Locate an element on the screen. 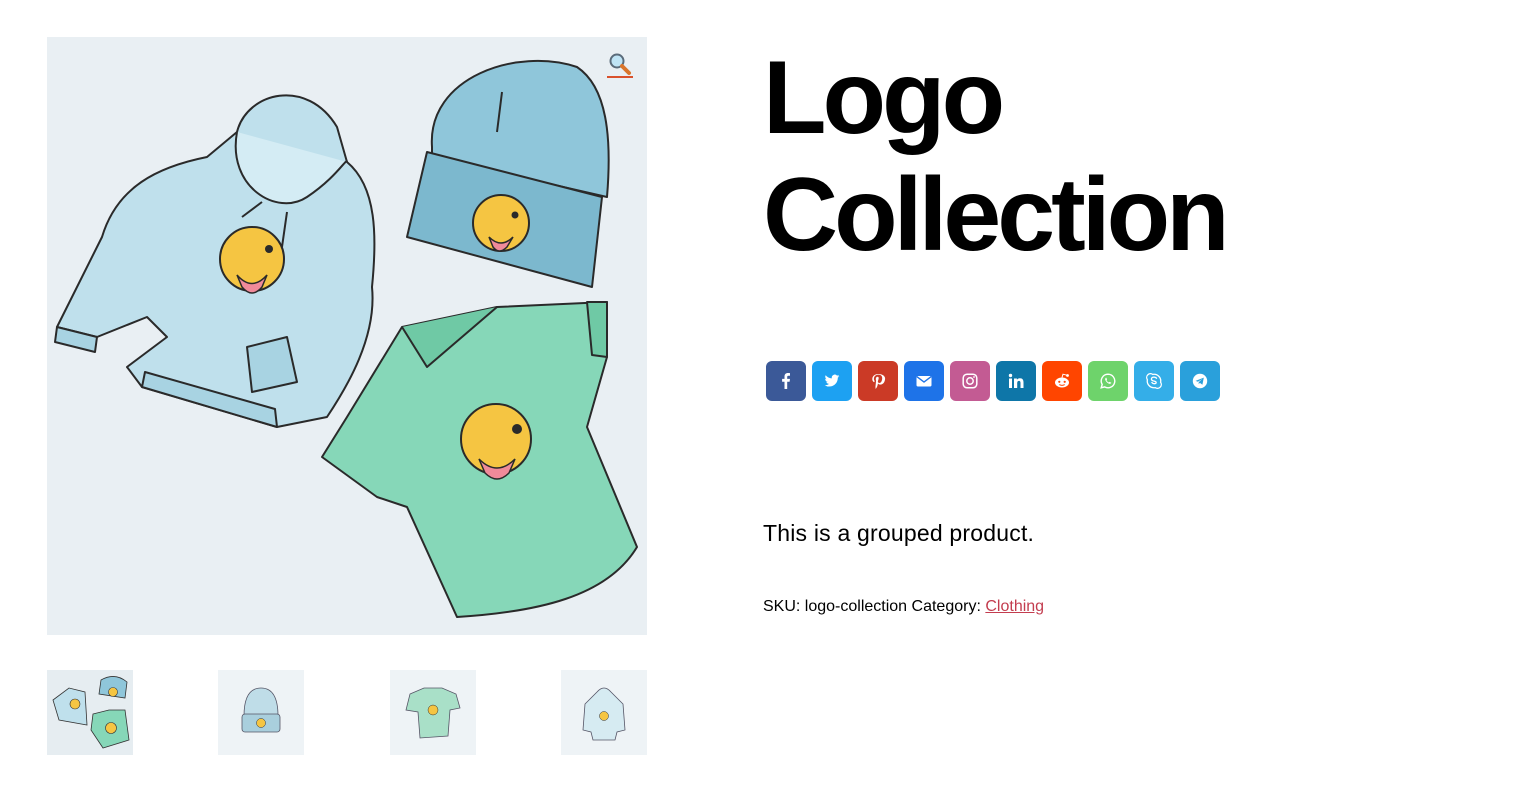 Image resolution: width=1523 pixels, height=794 pixels. share-whatsapp-button is located at coordinates (1108, 381).